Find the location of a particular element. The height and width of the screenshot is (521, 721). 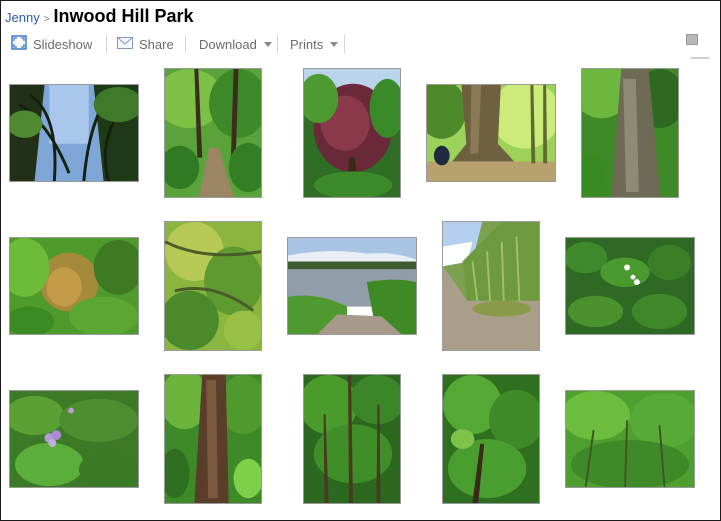

slideshow-icon is located at coordinates (19, 44).